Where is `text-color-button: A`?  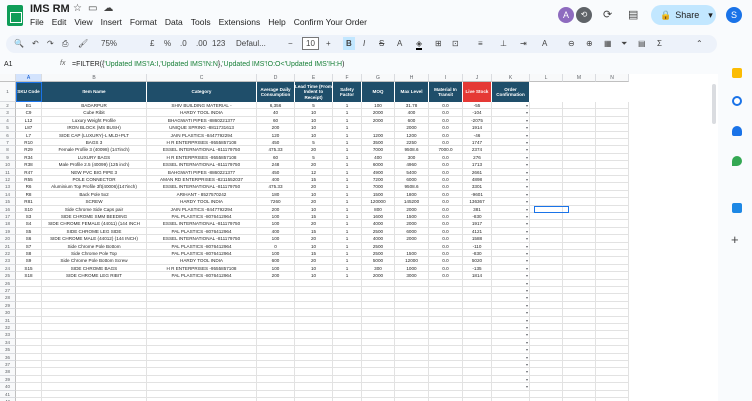 text-color-button: A is located at coordinates (399, 43).